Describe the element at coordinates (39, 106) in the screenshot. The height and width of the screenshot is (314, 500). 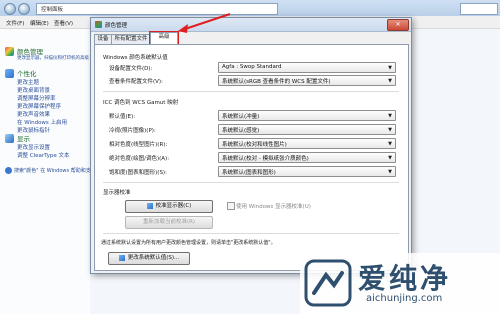
I see `category-link: 更改屏幕保护程序` at that location.